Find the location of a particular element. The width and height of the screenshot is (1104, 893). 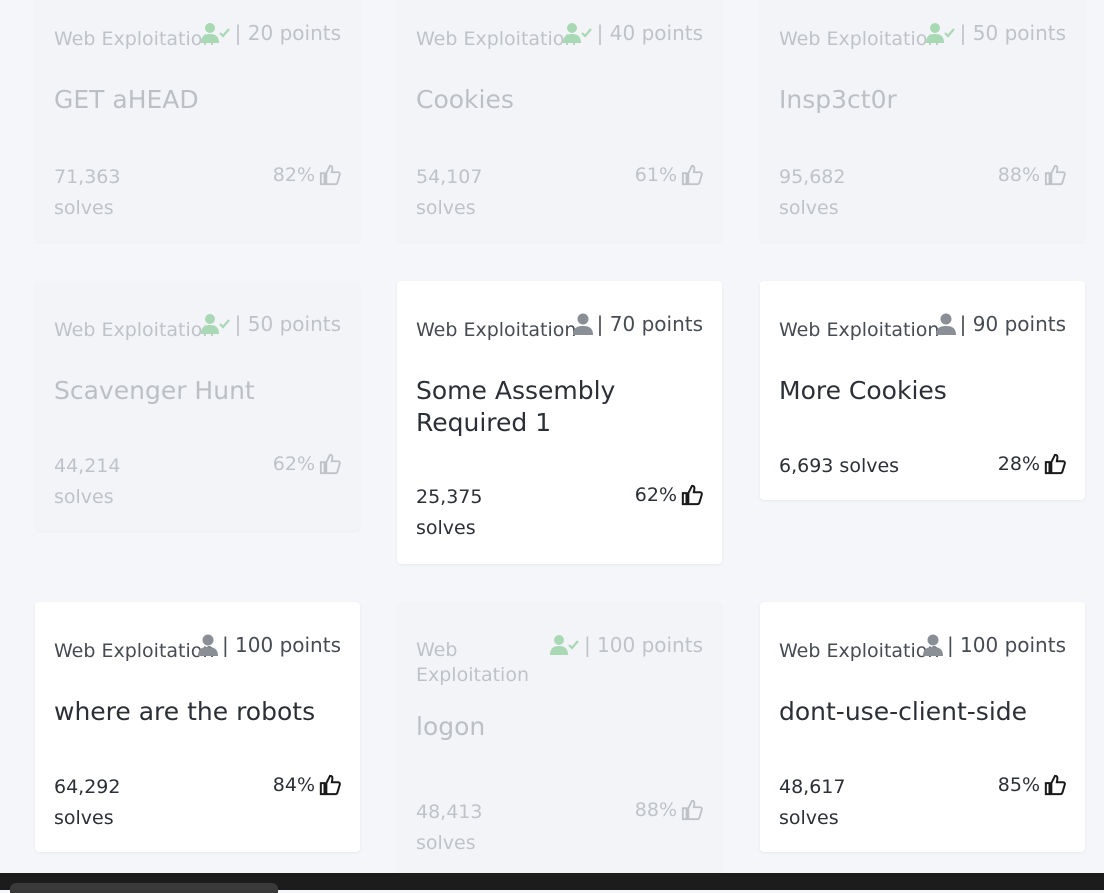

challenge-points: | 40 points is located at coordinates (632, 33).